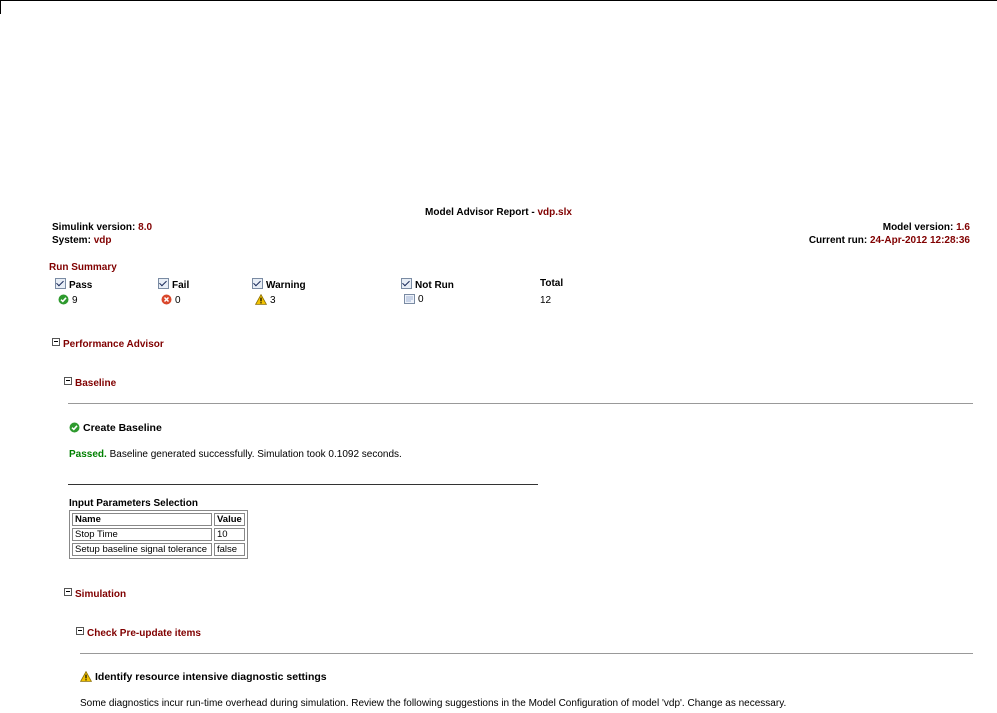 This screenshot has width=997, height=713. I want to click on performance-advisor-label: Performance Advisor, so click(113, 344).